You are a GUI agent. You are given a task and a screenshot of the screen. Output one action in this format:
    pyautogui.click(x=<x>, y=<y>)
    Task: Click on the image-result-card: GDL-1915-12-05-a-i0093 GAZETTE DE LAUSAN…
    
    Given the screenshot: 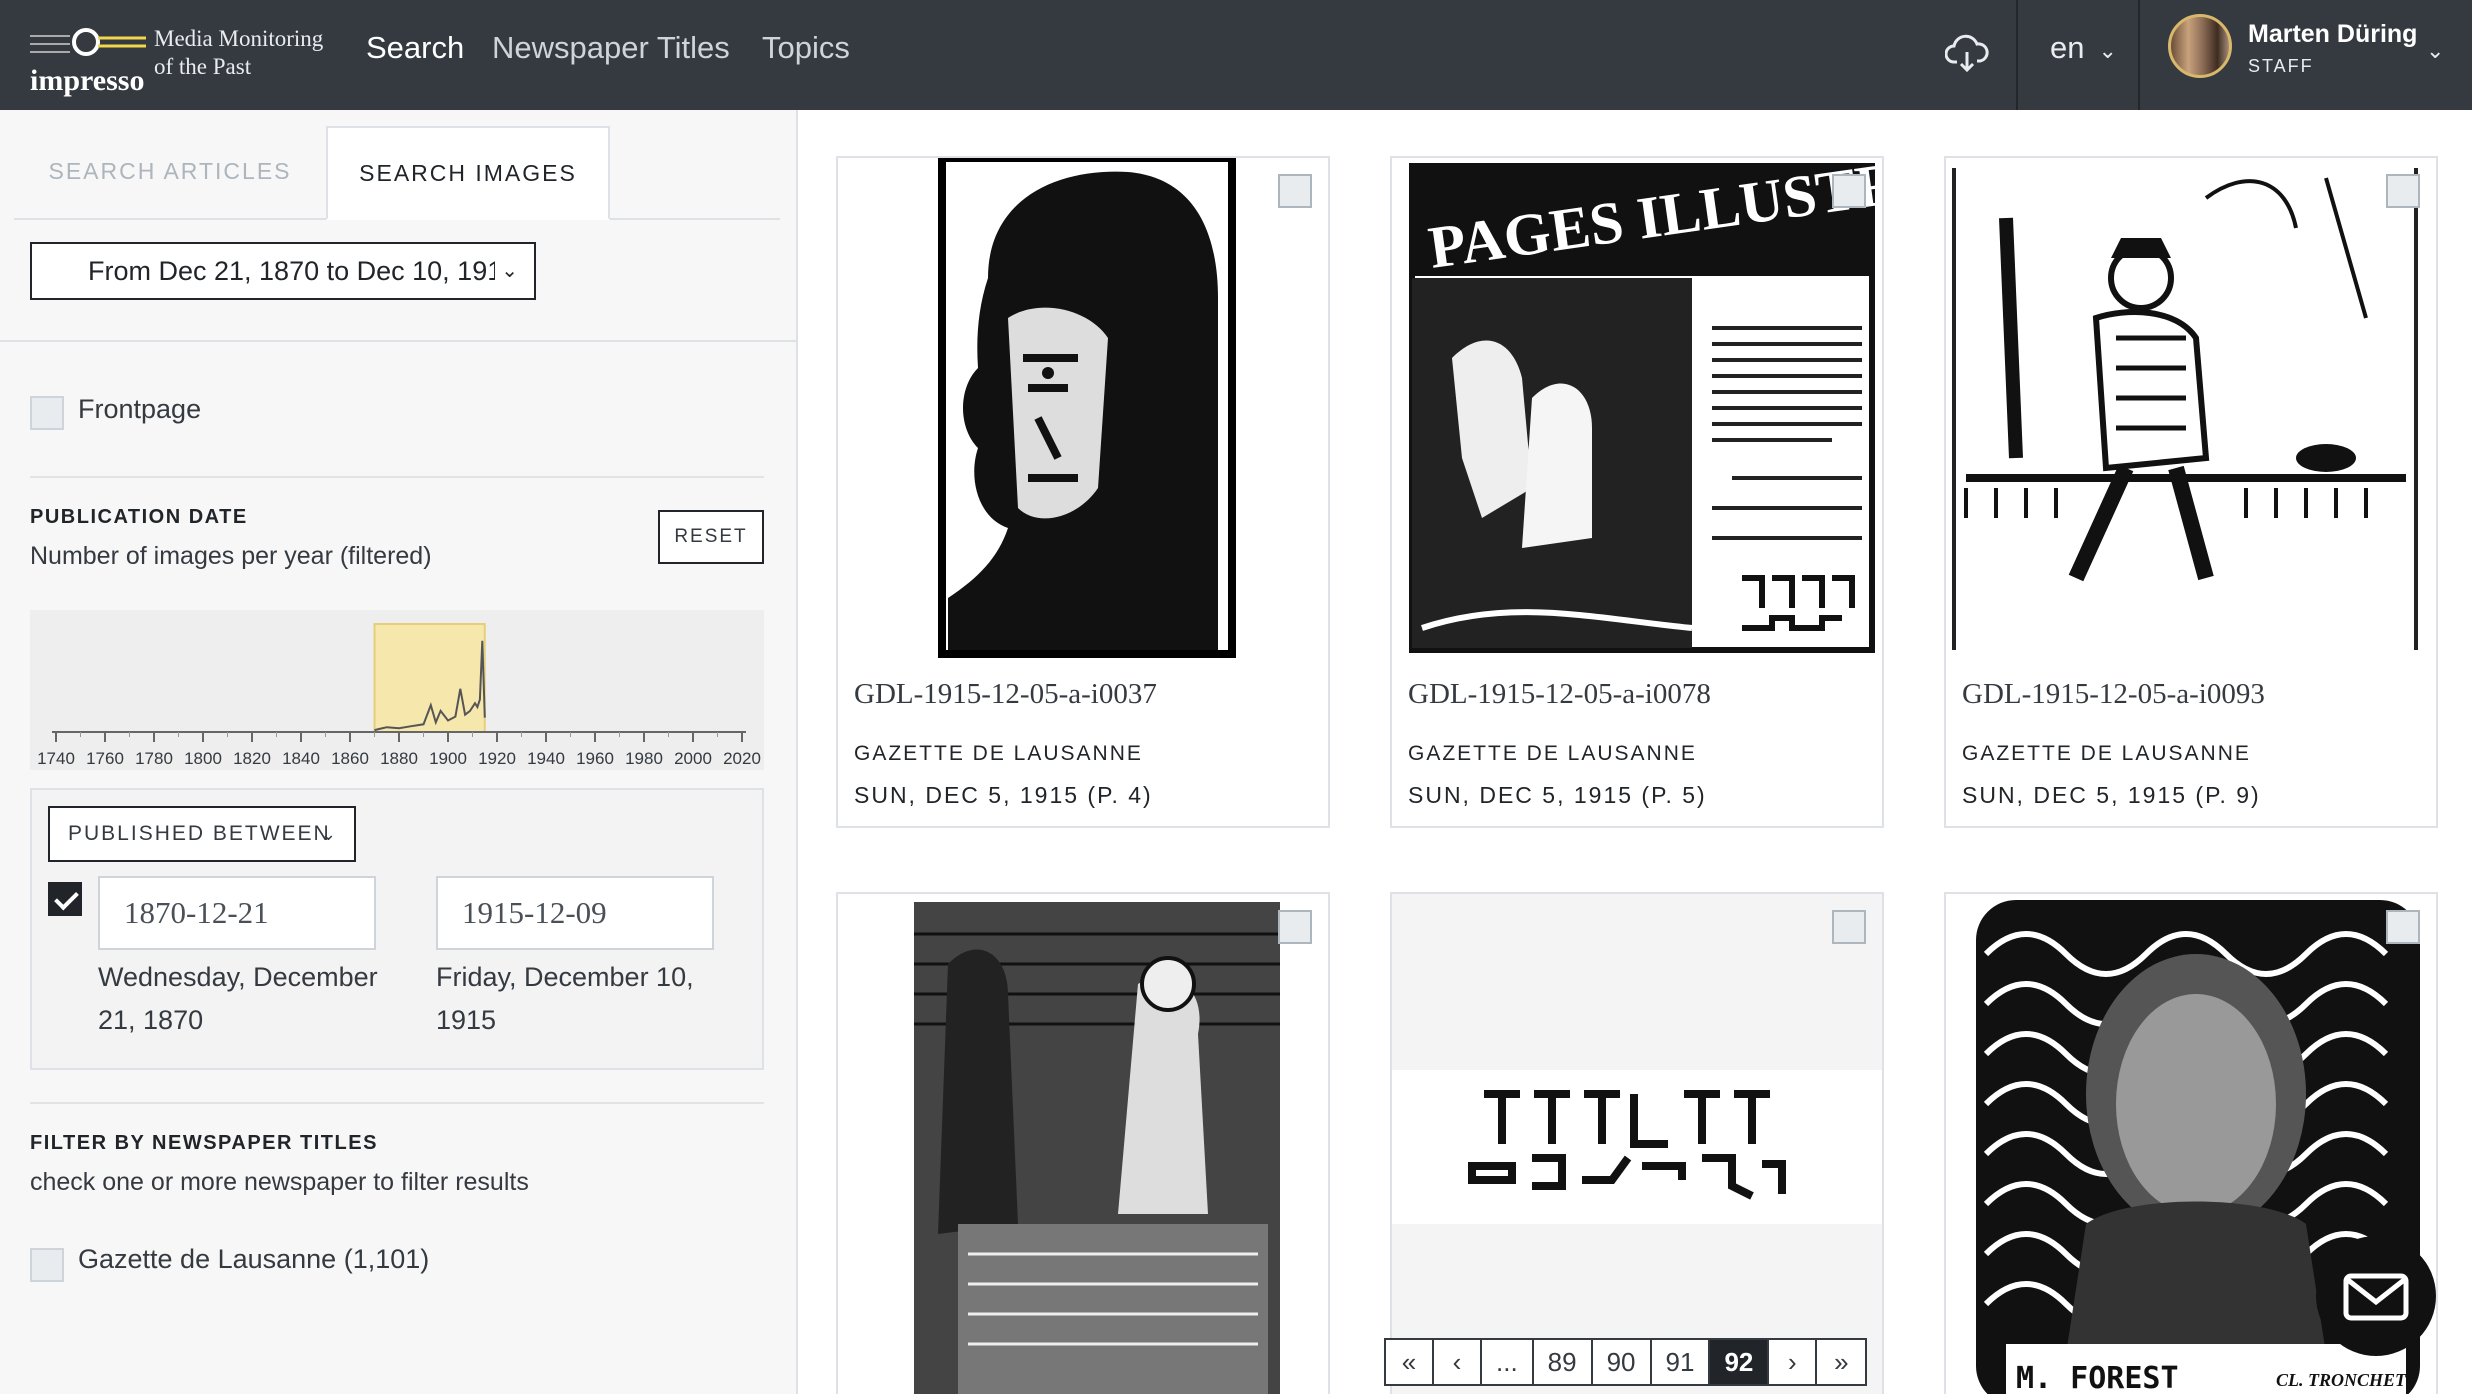 What is the action you would take?
    pyautogui.click(x=2191, y=492)
    